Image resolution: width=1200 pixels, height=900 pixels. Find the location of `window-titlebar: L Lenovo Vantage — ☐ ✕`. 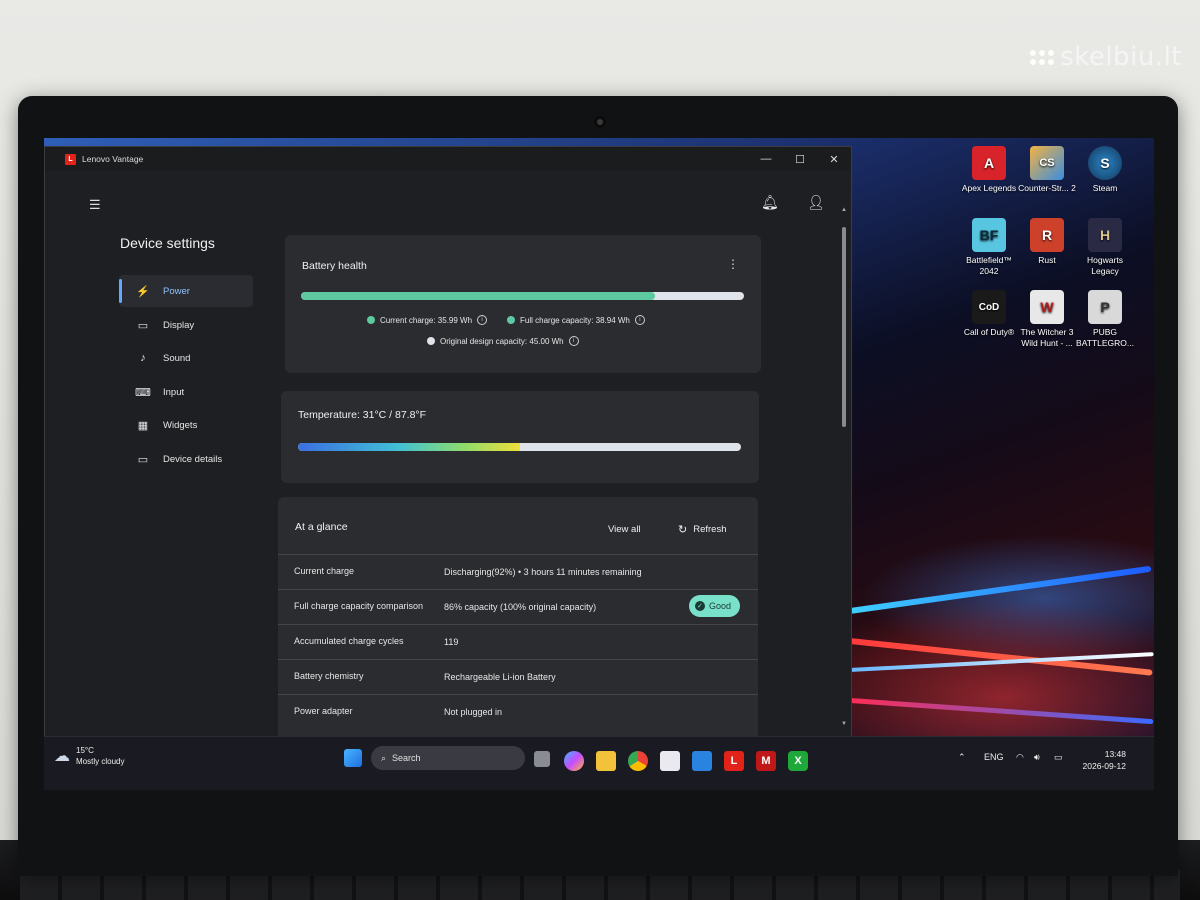

window-titlebar: L Lenovo Vantage — ☐ ✕ is located at coordinates (448, 159).